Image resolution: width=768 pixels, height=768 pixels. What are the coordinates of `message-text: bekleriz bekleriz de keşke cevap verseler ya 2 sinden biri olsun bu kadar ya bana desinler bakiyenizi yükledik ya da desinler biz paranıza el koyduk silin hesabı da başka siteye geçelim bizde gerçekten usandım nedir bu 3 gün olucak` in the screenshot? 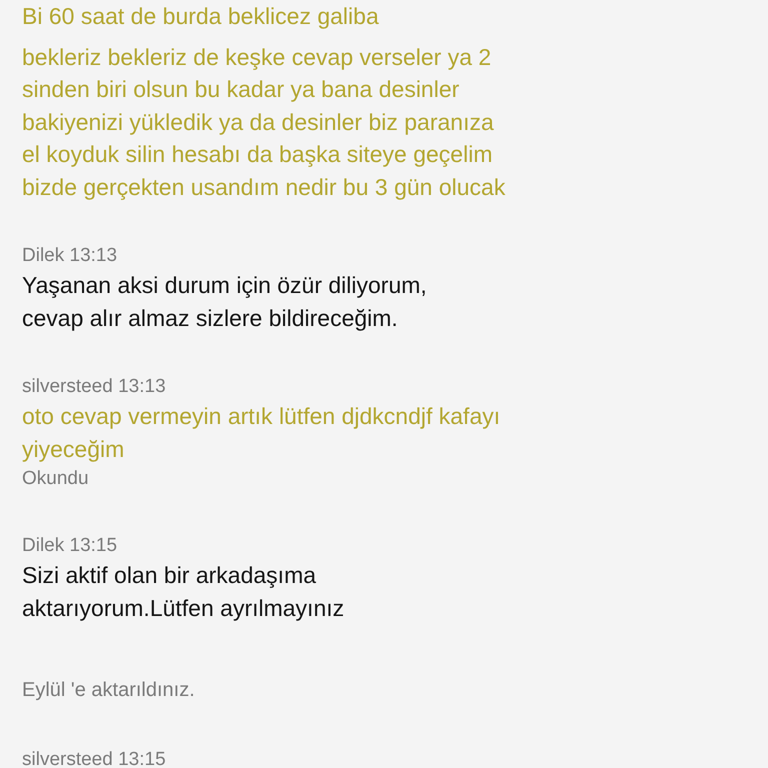 It's located at (264, 122).